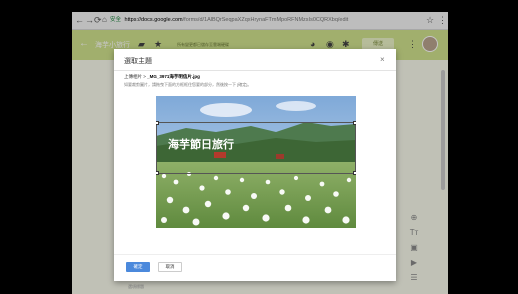 This screenshot has width=518, height=294. What do you see at coordinates (170, 267) in the screenshot?
I see `cancel-button: 取消` at bounding box center [170, 267].